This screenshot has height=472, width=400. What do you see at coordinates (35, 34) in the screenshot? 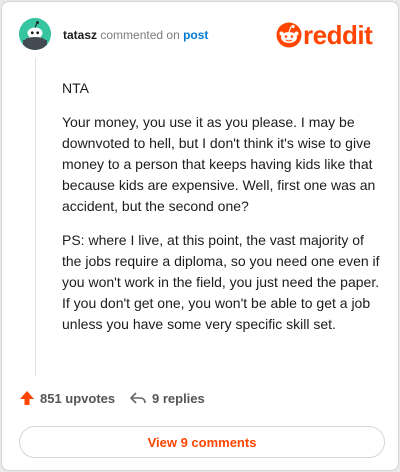
I see `snoo-avatar-icon` at bounding box center [35, 34].